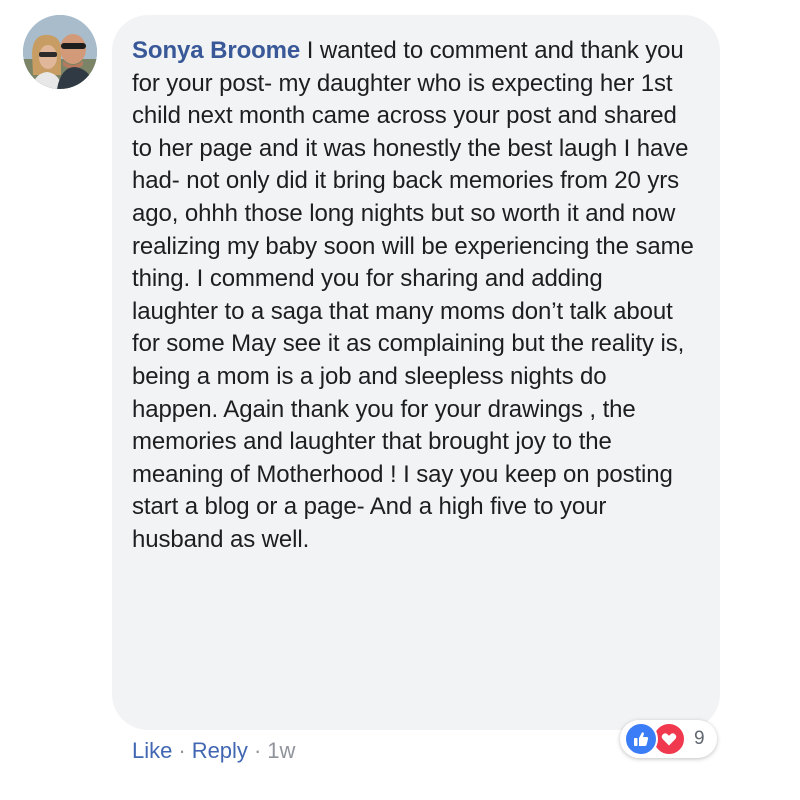  Describe the element at coordinates (216, 50) in the screenshot. I see `comment-author: Sonya Broome` at that location.